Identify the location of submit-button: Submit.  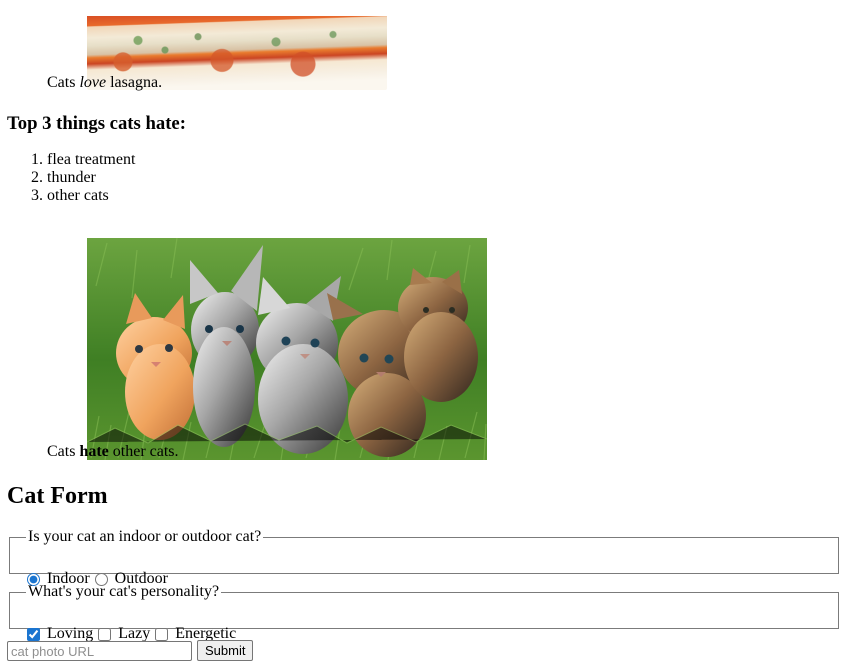
(225, 650).